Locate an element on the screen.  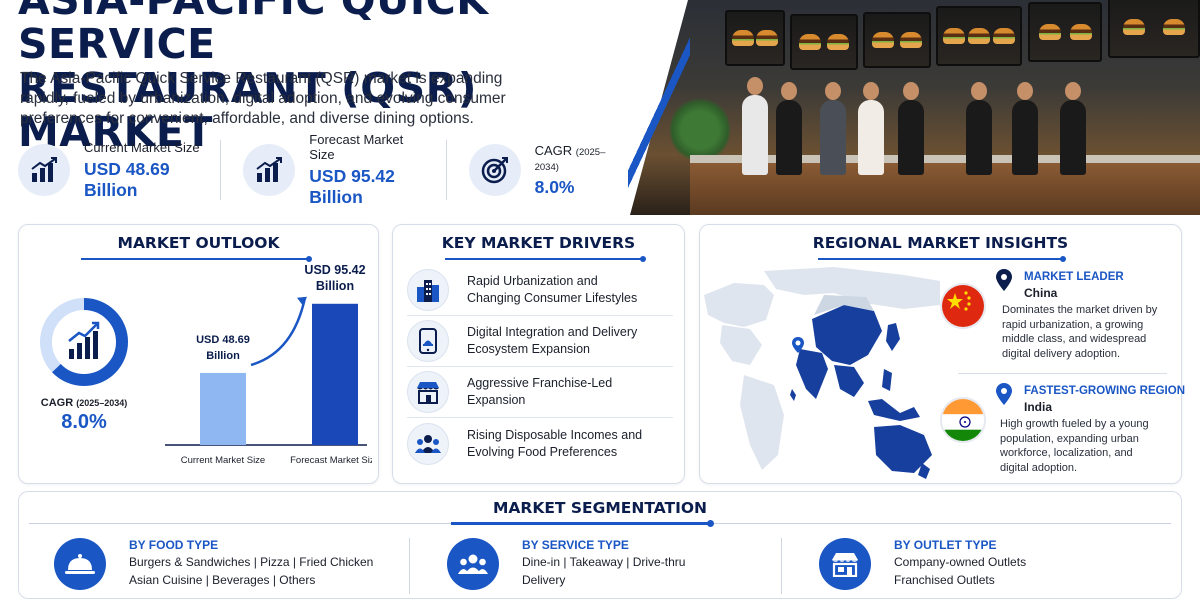
region-desc-line: digital adoption. is located at coordinates (1039, 467).